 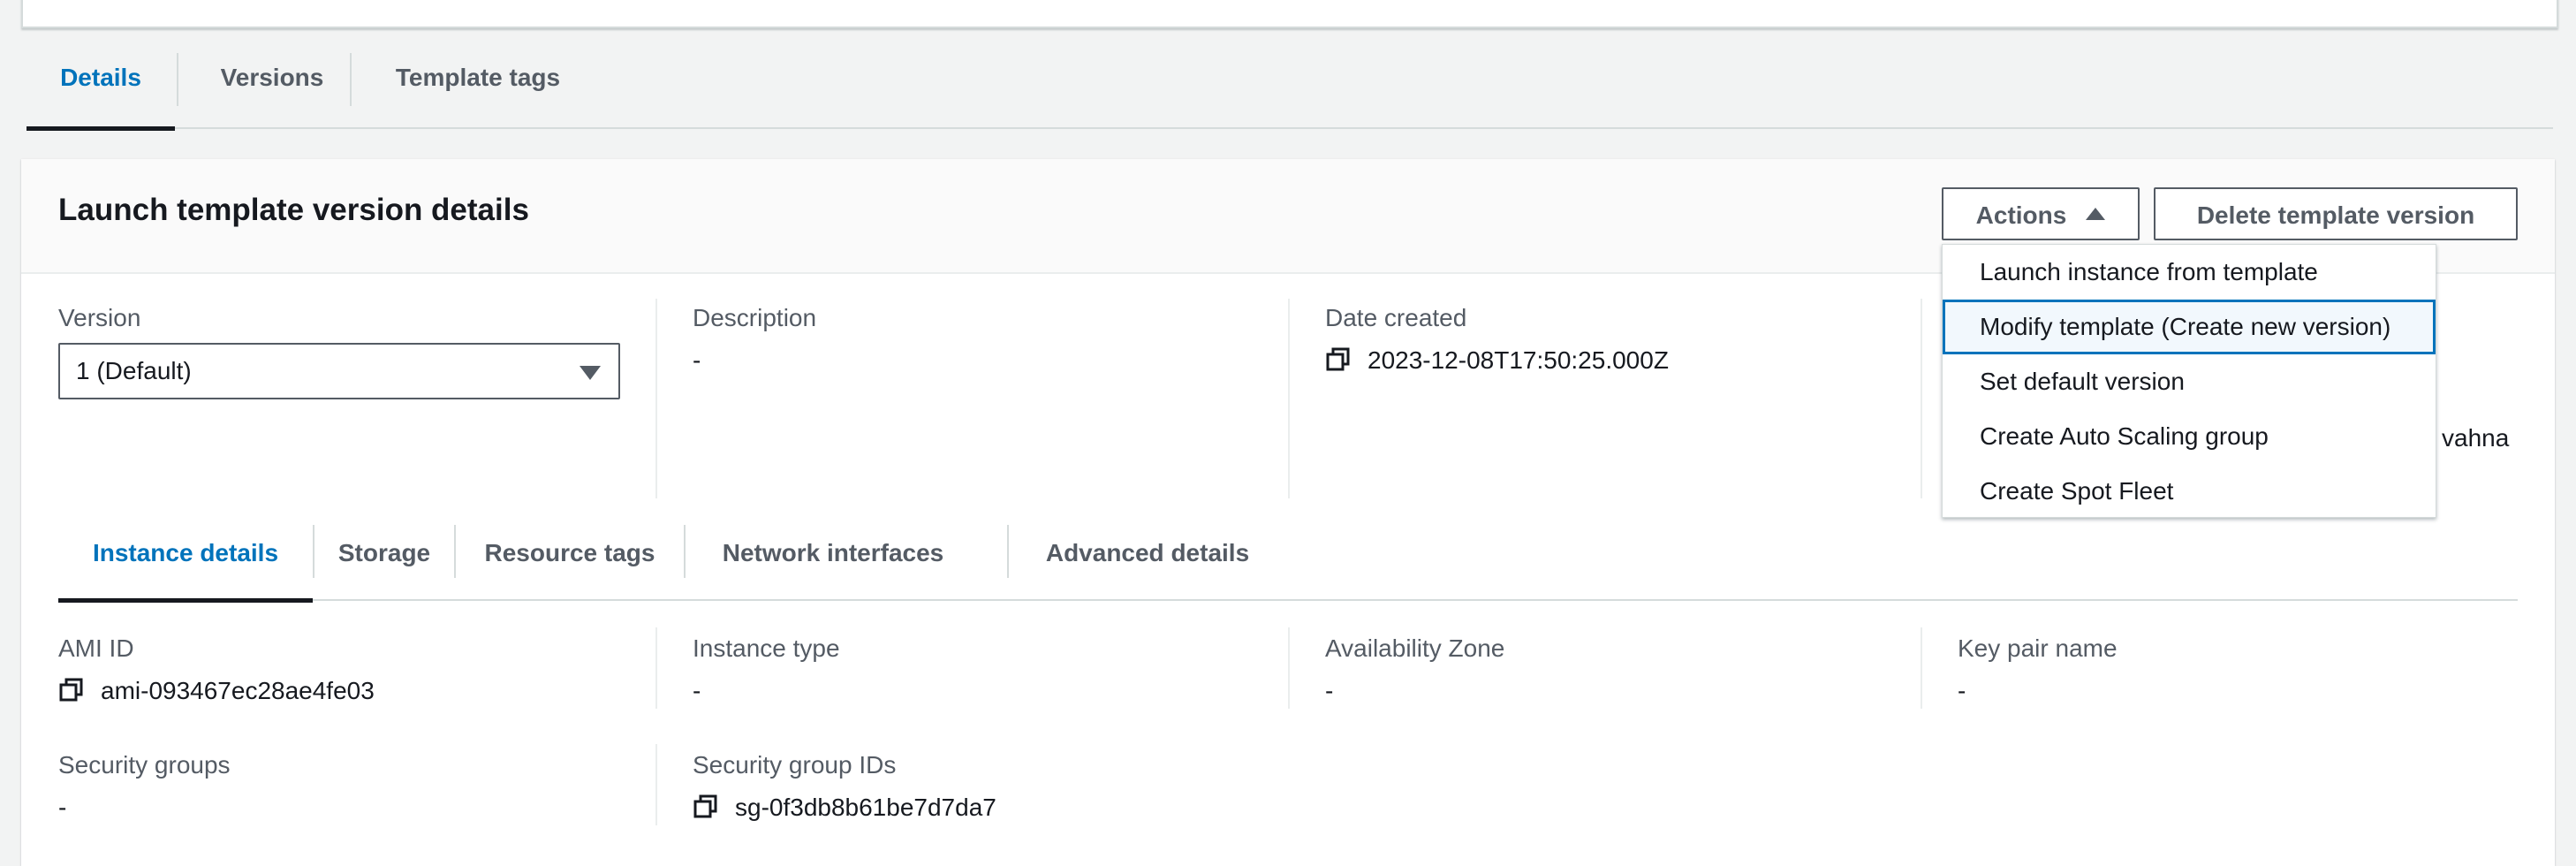 I want to click on description-label: Description, so click(x=755, y=317).